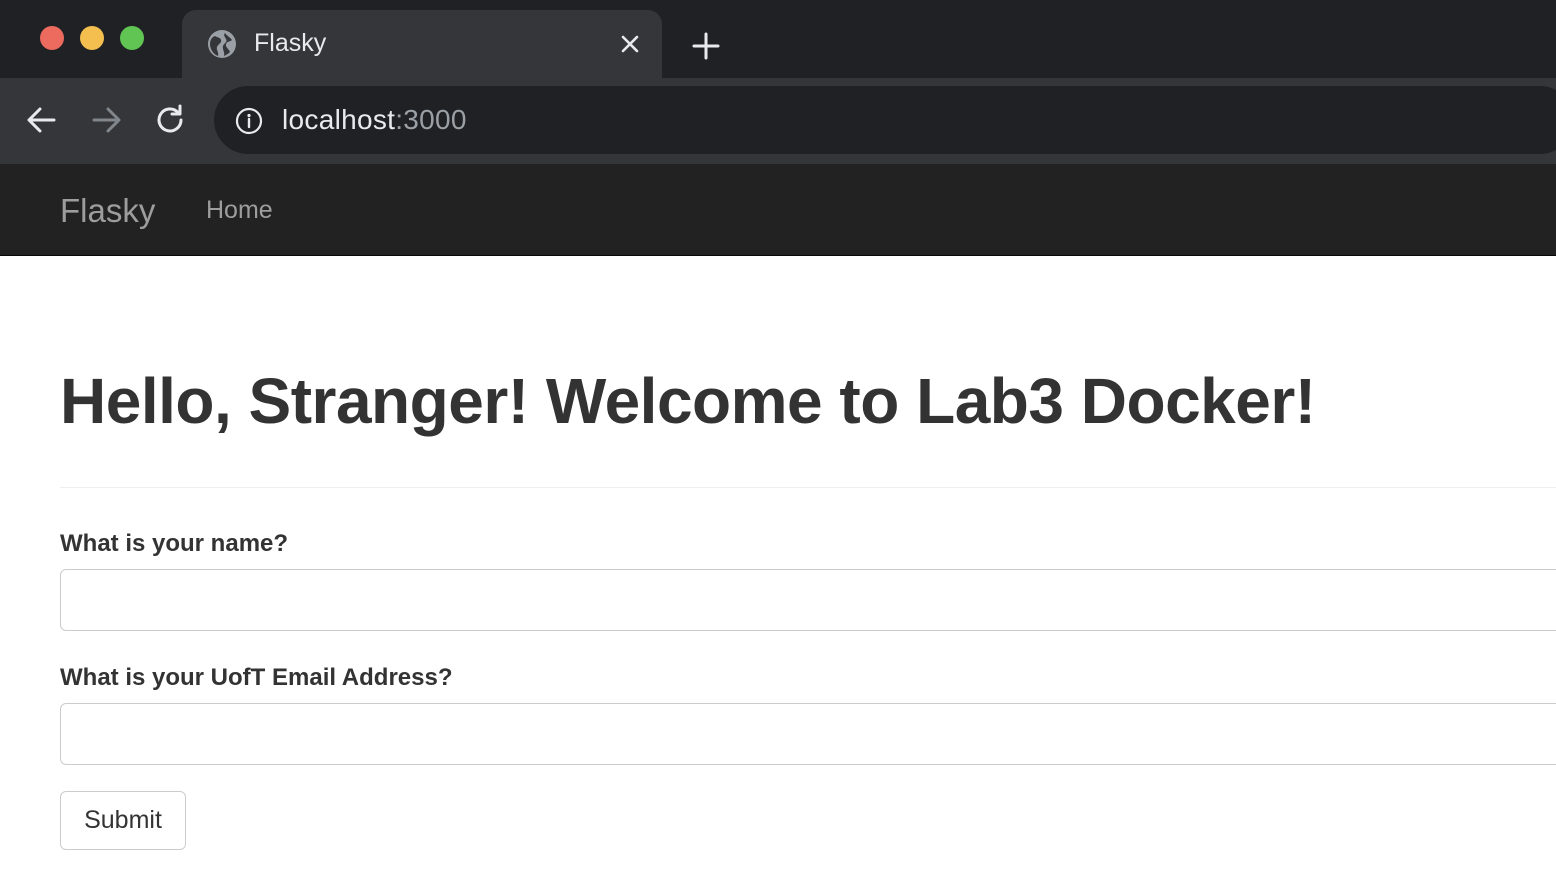 The height and width of the screenshot is (876, 1556). What do you see at coordinates (42, 120) in the screenshot?
I see `back-icon` at bounding box center [42, 120].